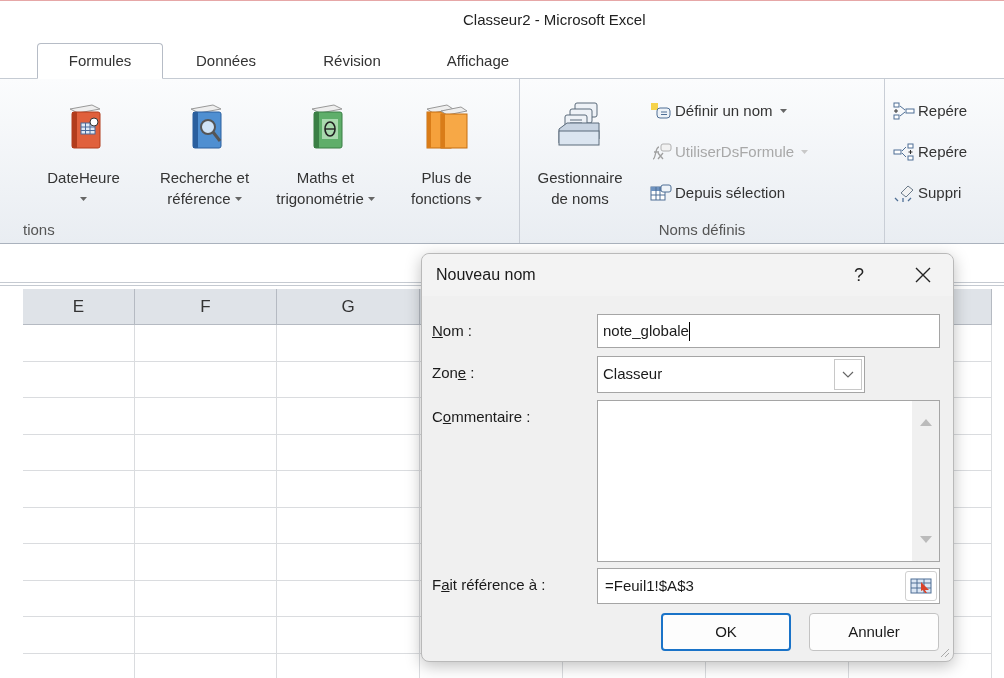 The image size is (1004, 678). I want to click on group-label: Noms définis, so click(702, 229).